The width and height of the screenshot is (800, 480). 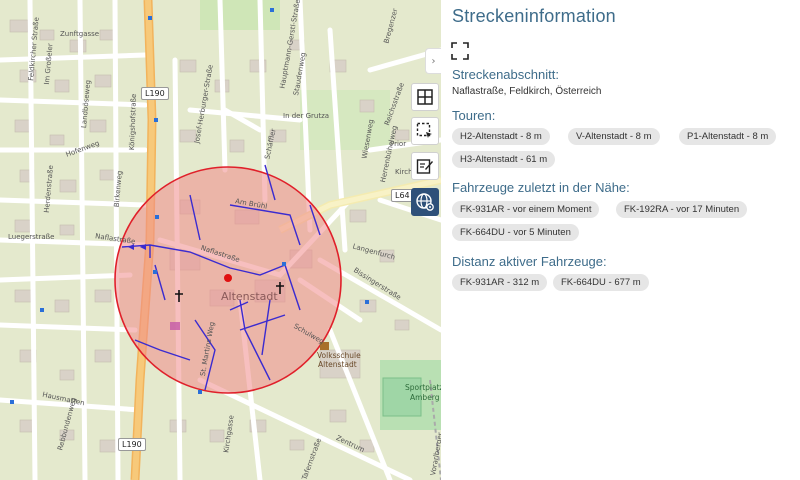 What do you see at coordinates (425, 397) in the screenshot?
I see `poi-label-sportplatz-sub: Amberg` at bounding box center [425, 397].